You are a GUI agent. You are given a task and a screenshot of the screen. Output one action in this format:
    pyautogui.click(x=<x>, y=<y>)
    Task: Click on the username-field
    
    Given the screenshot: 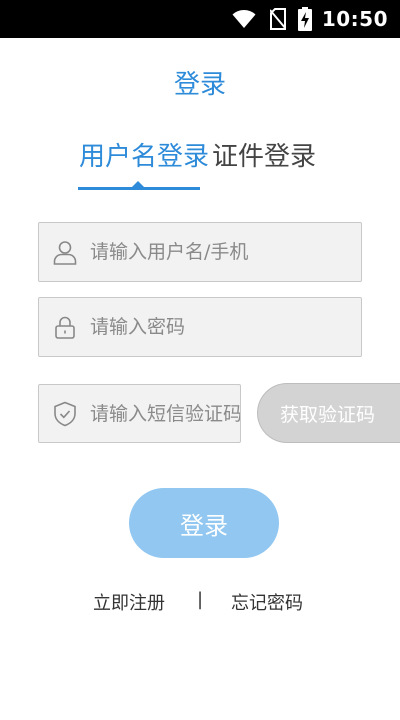 What is the action you would take?
    pyautogui.click(x=200, y=252)
    